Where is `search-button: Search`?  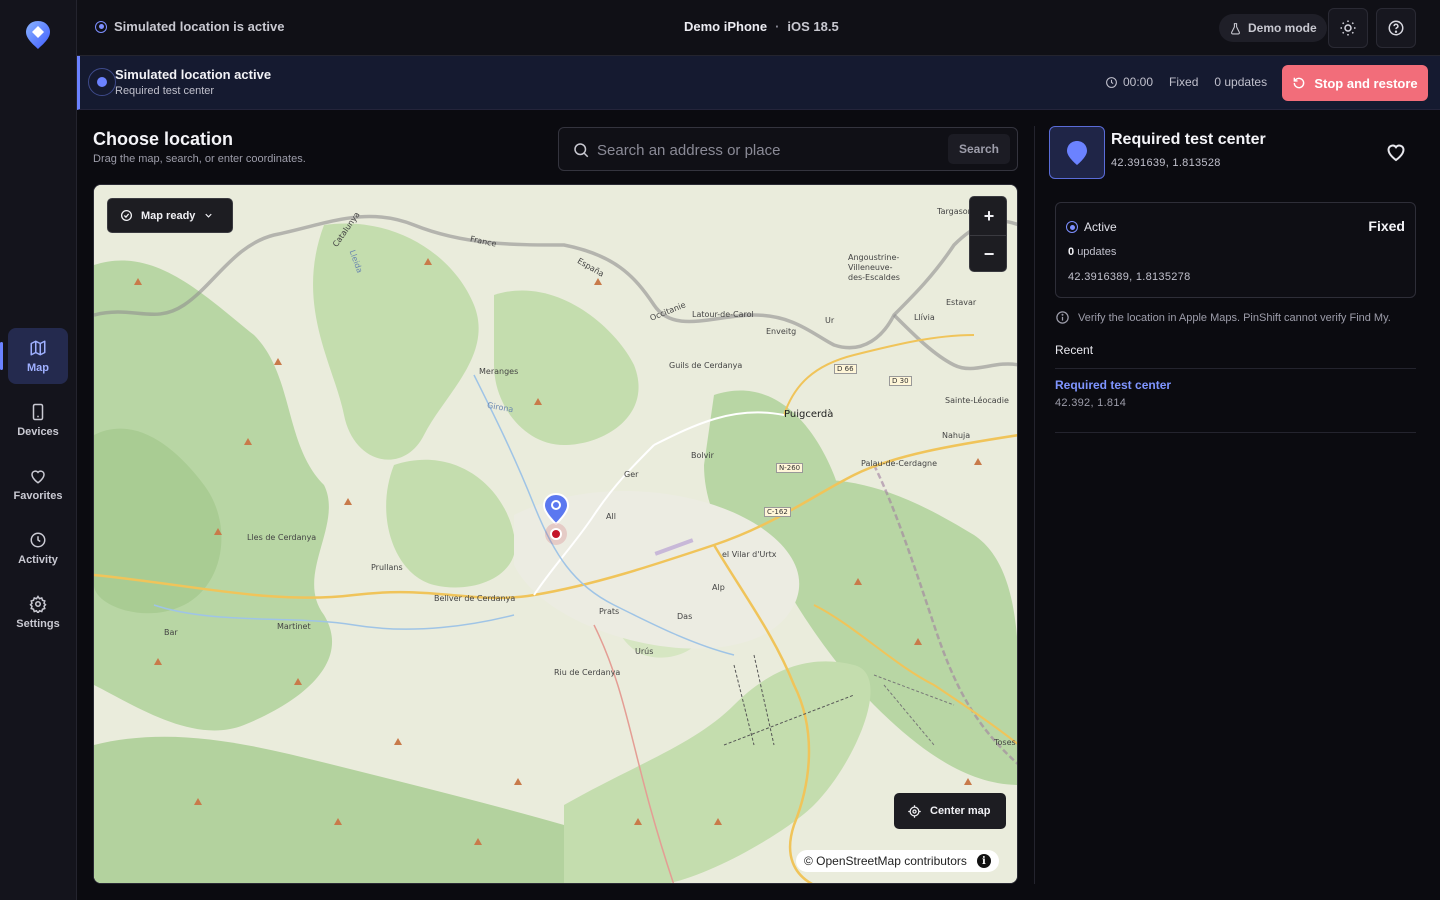 search-button: Search is located at coordinates (979, 149).